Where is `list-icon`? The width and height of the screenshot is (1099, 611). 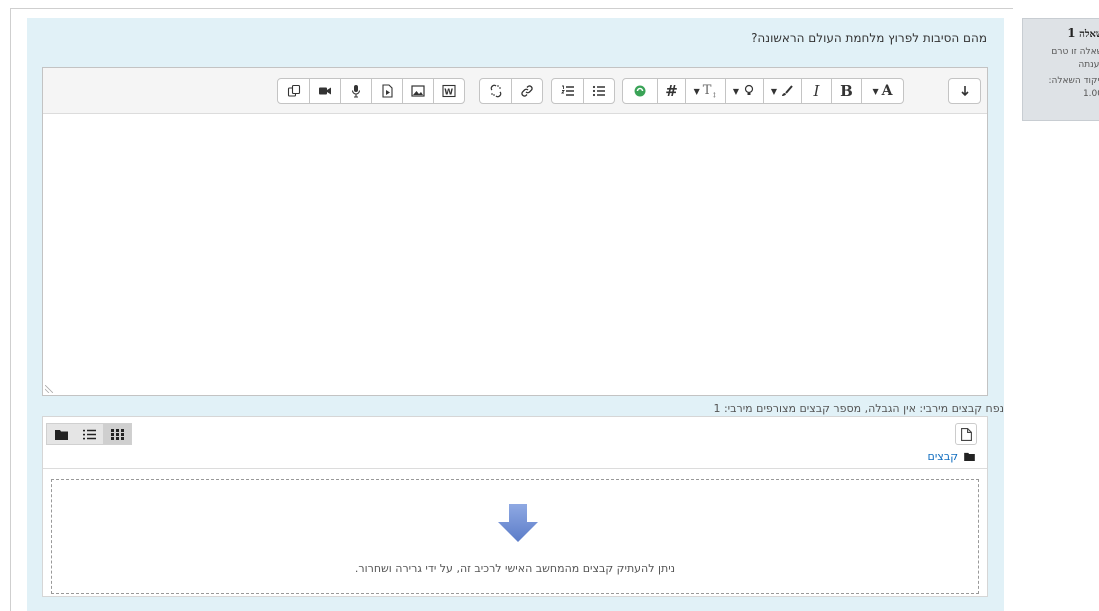 list-icon is located at coordinates (89, 434).